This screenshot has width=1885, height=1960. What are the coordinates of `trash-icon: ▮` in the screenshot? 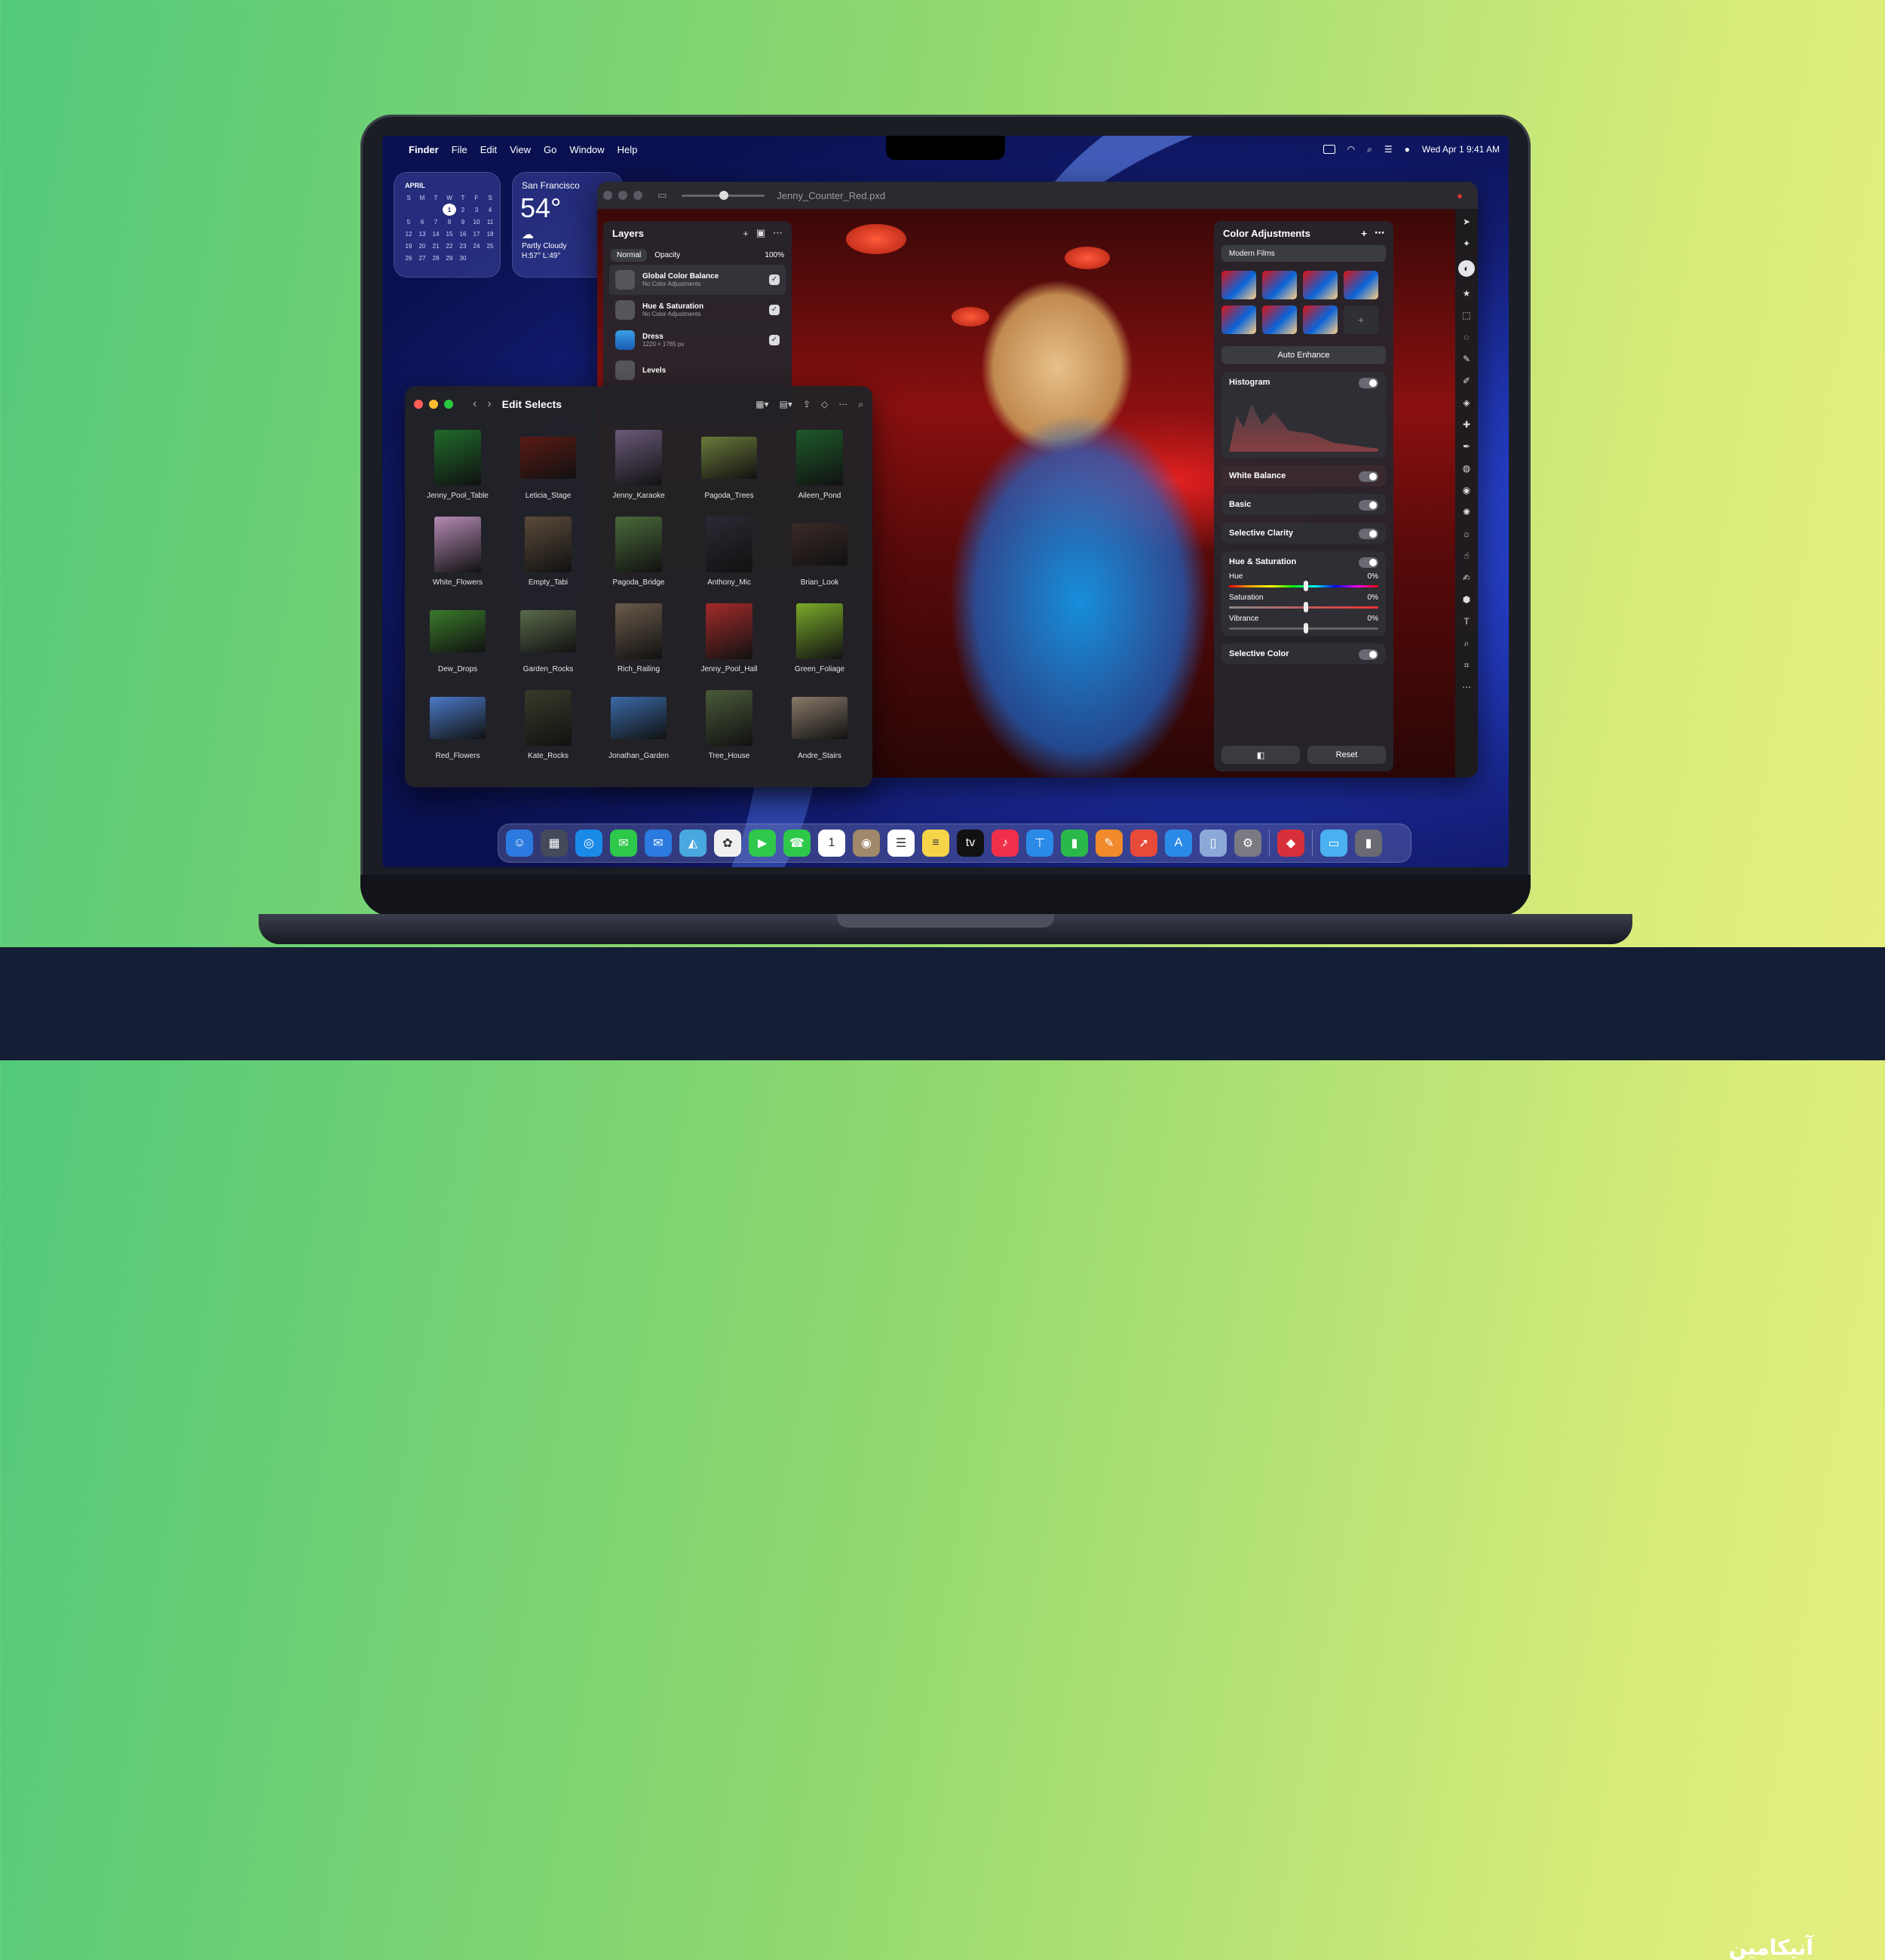 It's located at (1368, 843).